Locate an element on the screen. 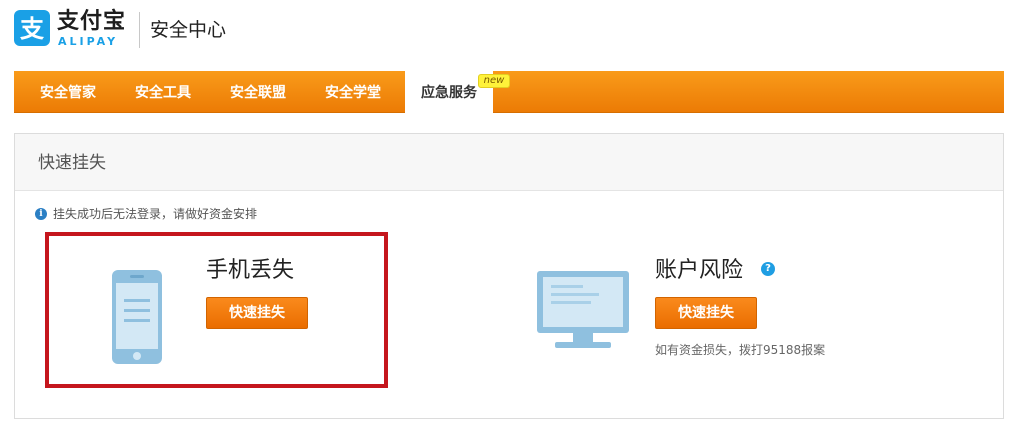 The width and height of the screenshot is (1020, 429). info-icon: i is located at coordinates (41, 214).